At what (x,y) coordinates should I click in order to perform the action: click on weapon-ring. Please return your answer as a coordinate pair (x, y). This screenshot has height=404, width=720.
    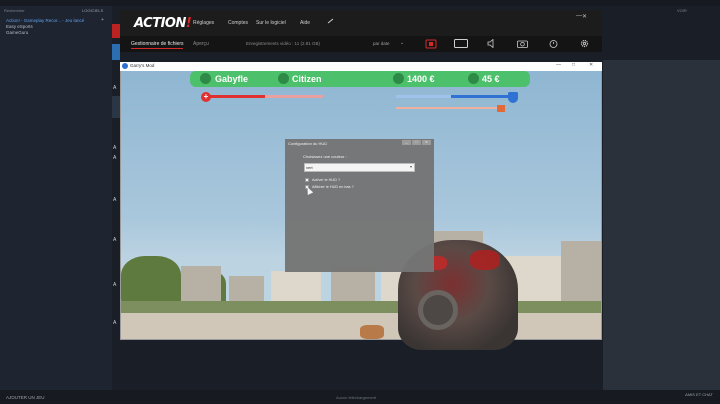
    Looking at the image, I should click on (438, 310).